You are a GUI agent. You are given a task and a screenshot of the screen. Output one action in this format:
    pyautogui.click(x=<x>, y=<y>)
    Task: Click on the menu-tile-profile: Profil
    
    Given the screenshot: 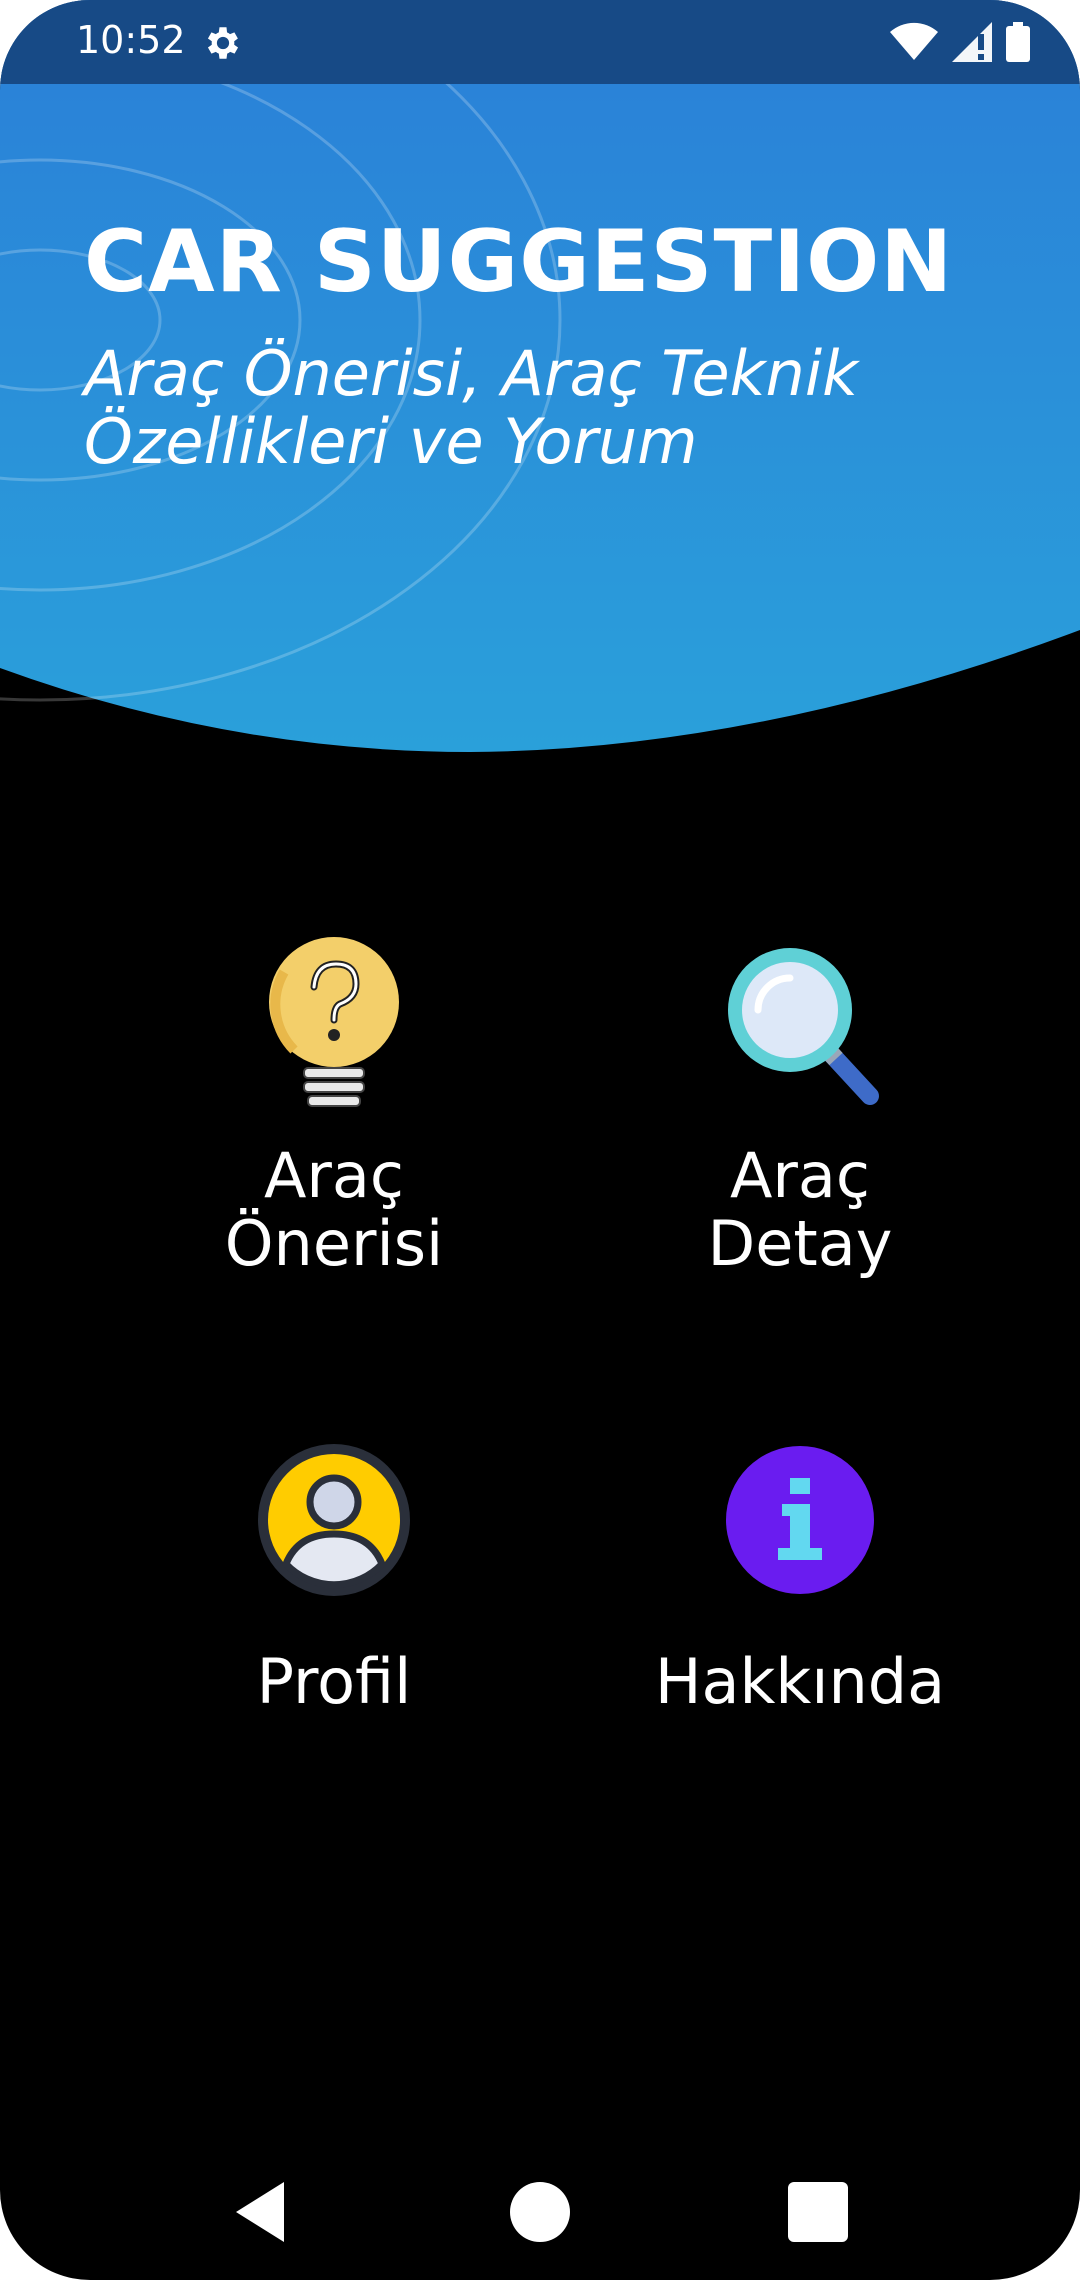 What is the action you would take?
    pyautogui.click(x=334, y=1579)
    